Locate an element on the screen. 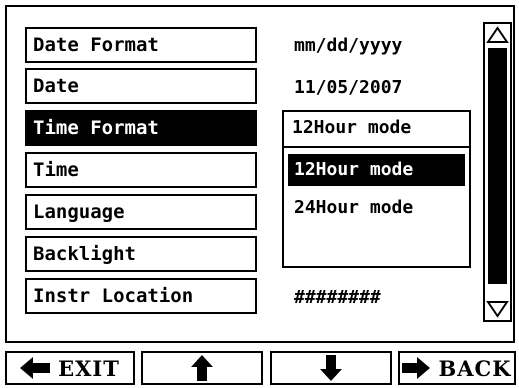 Image resolution: width=519 pixels, height=388 pixels. scrollbar is located at coordinates (497, 172).